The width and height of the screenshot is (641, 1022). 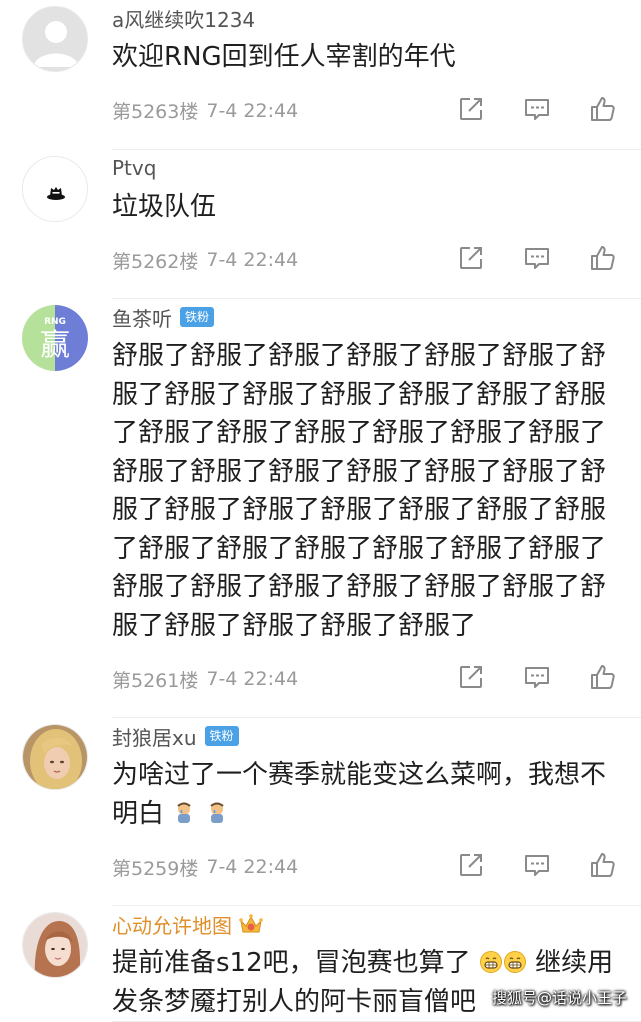 I want to click on username: a风继续吹1234, so click(x=376, y=16).